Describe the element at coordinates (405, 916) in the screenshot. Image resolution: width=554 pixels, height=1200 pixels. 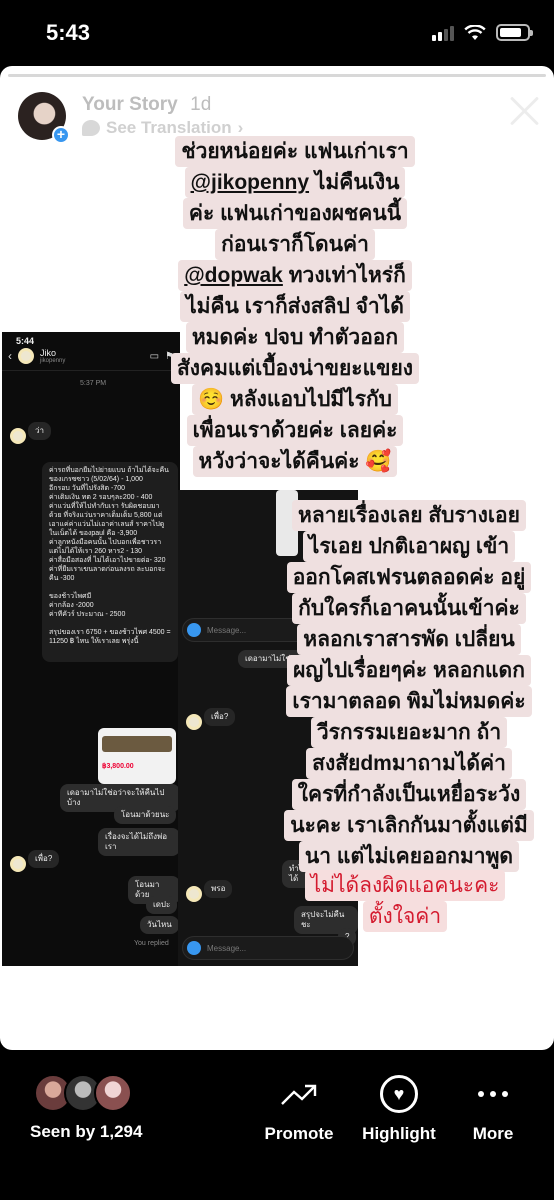
I see `overlay-text-line: ตั้งใจค่า` at that location.